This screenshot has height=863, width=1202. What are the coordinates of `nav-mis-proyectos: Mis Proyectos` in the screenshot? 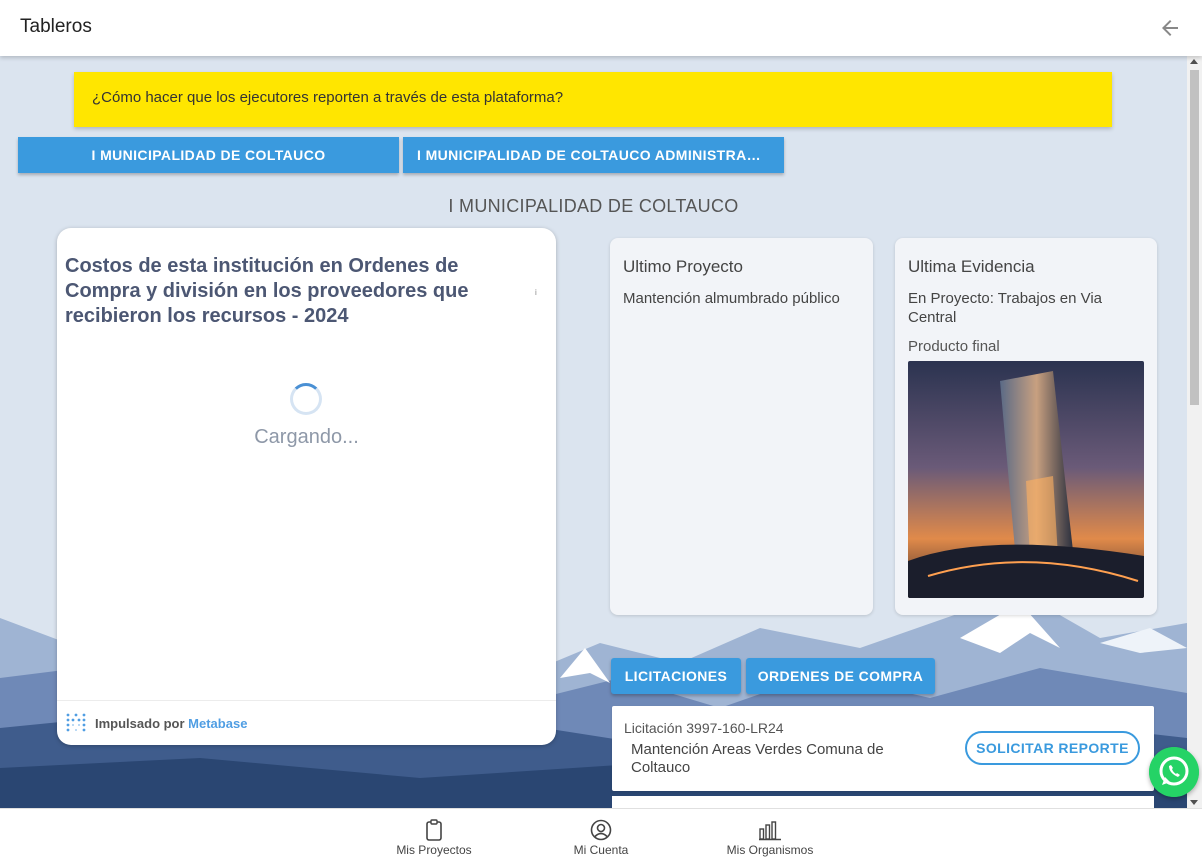 It's located at (434, 835).